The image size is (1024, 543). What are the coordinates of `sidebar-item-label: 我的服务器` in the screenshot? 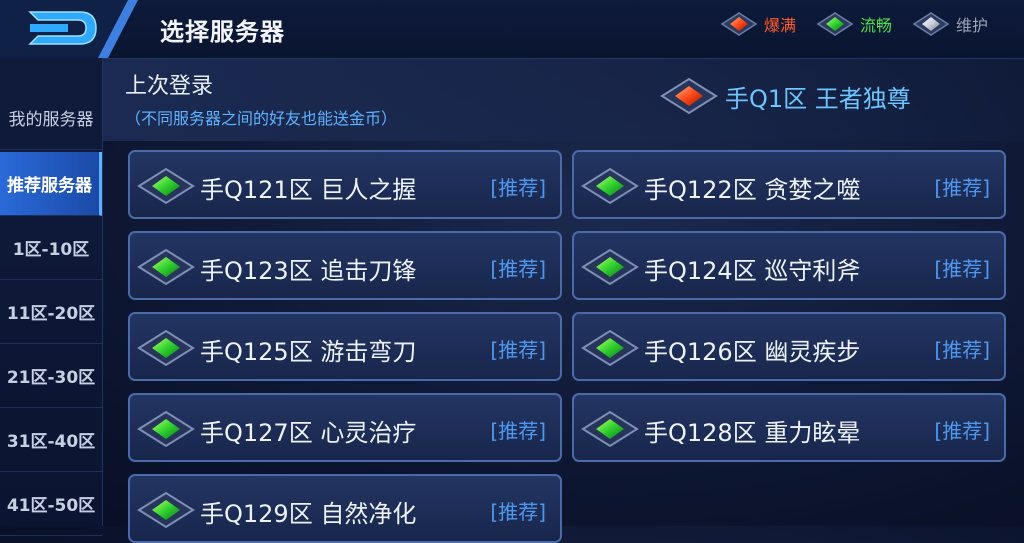 It's located at (51, 120).